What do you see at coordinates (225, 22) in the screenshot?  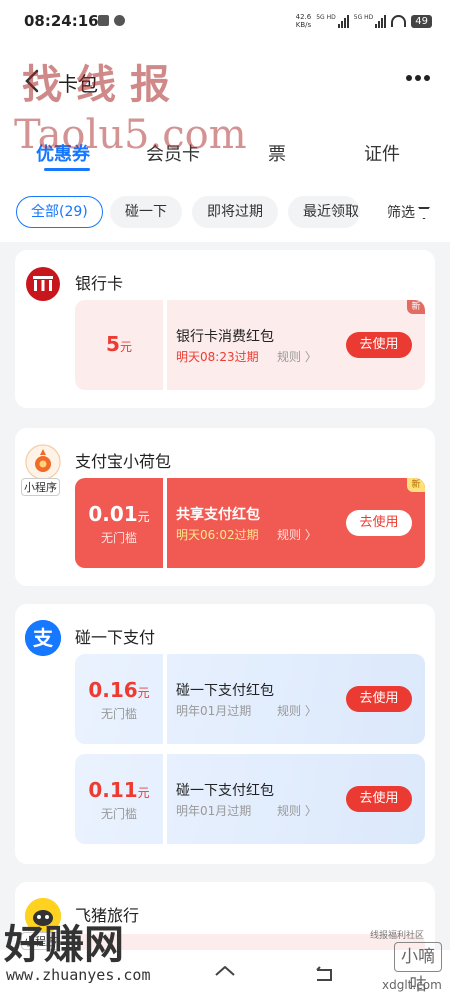 I see `status-bar: 08:24:16 42.6 KB/s 5G HD 5G HD 49` at bounding box center [225, 22].